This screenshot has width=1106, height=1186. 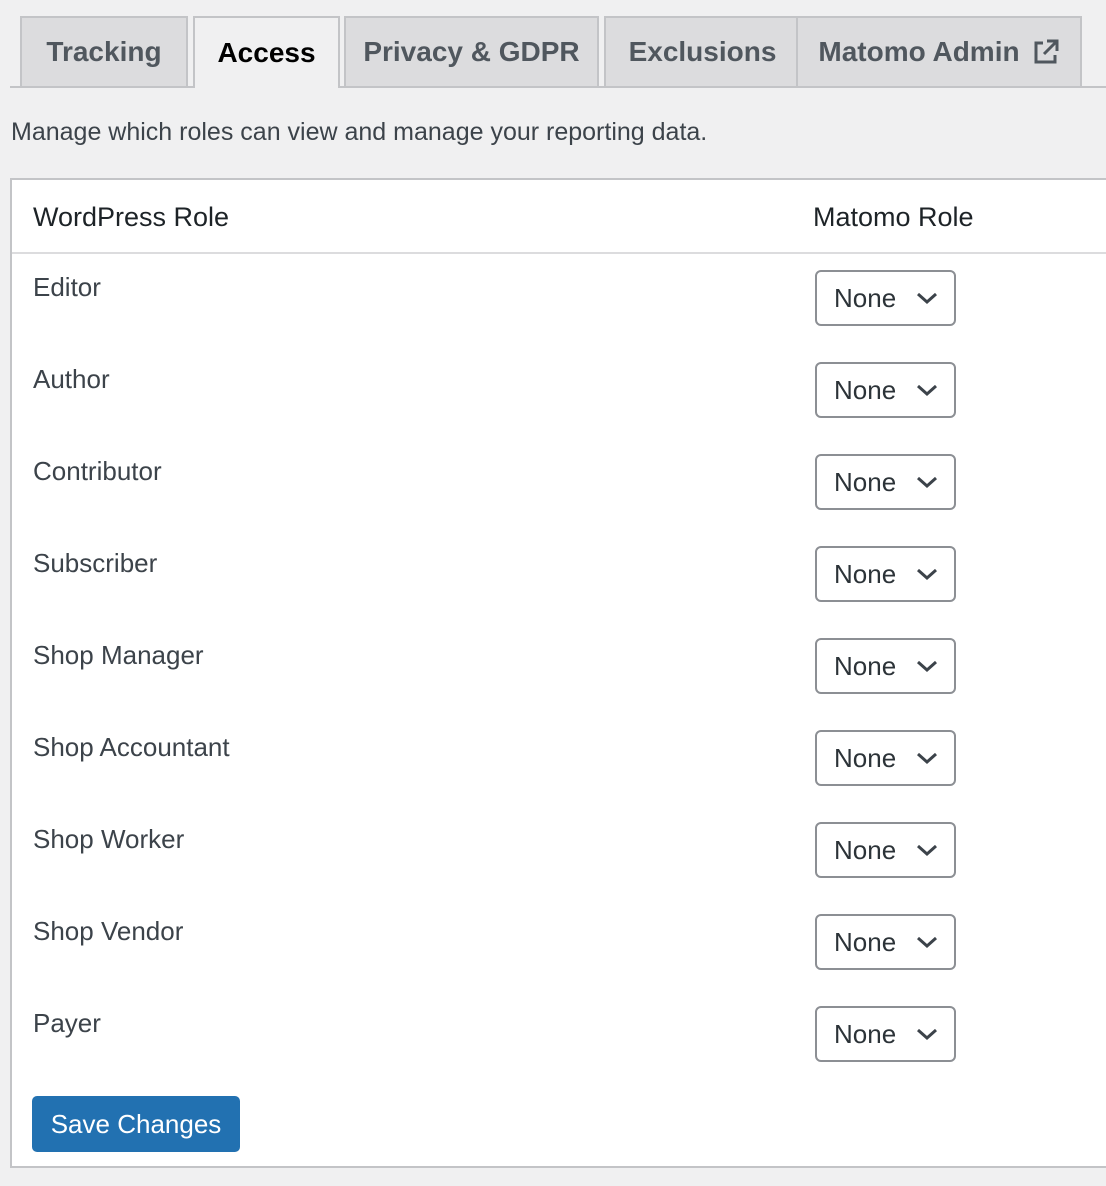 What do you see at coordinates (559, 850) in the screenshot?
I see `table-row: Shop Worker None` at bounding box center [559, 850].